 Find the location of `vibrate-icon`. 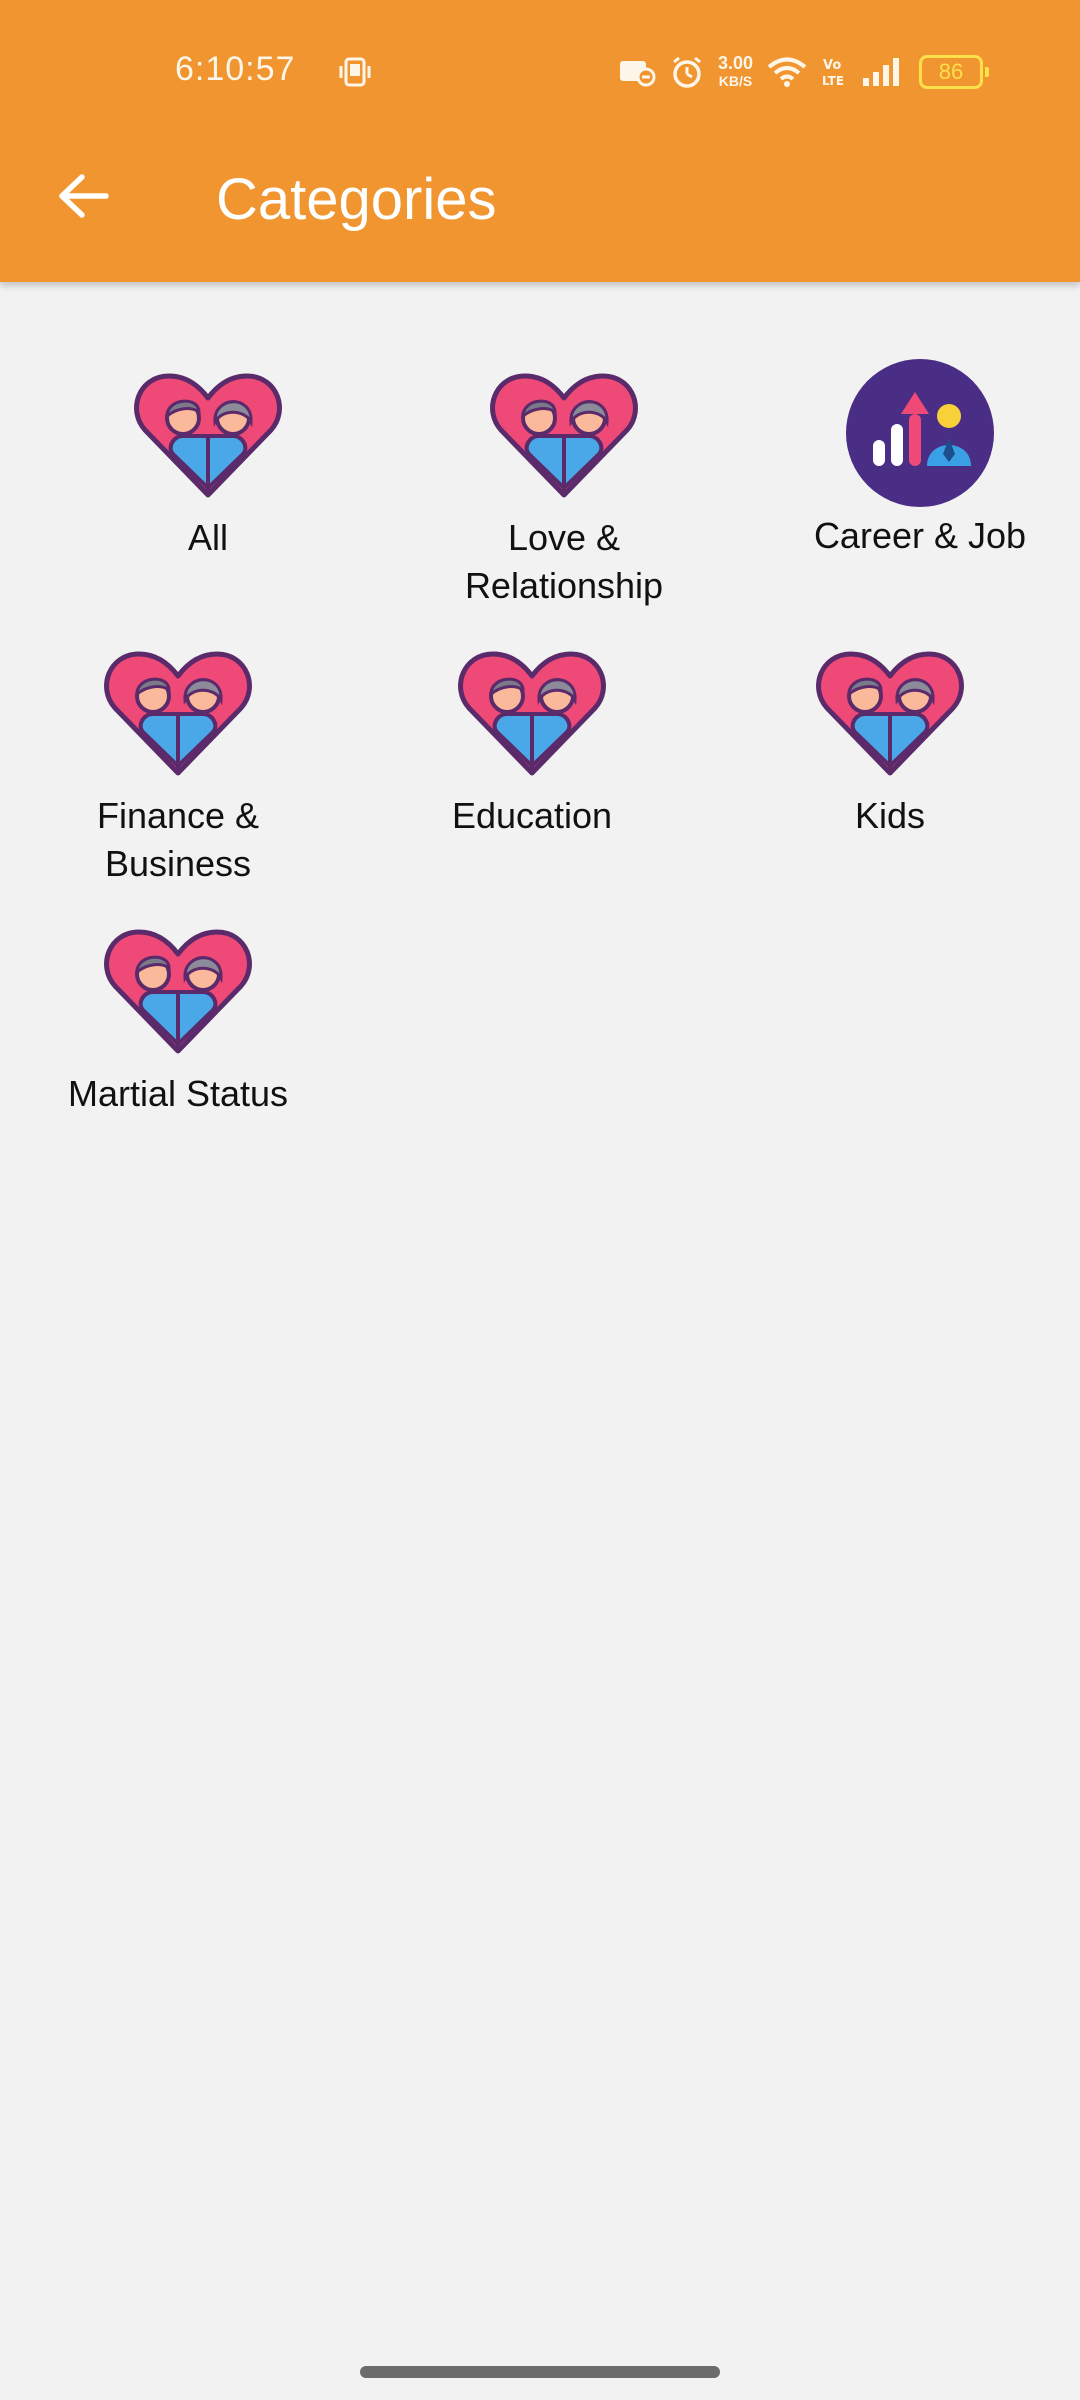

vibrate-icon is located at coordinates (355, 72).